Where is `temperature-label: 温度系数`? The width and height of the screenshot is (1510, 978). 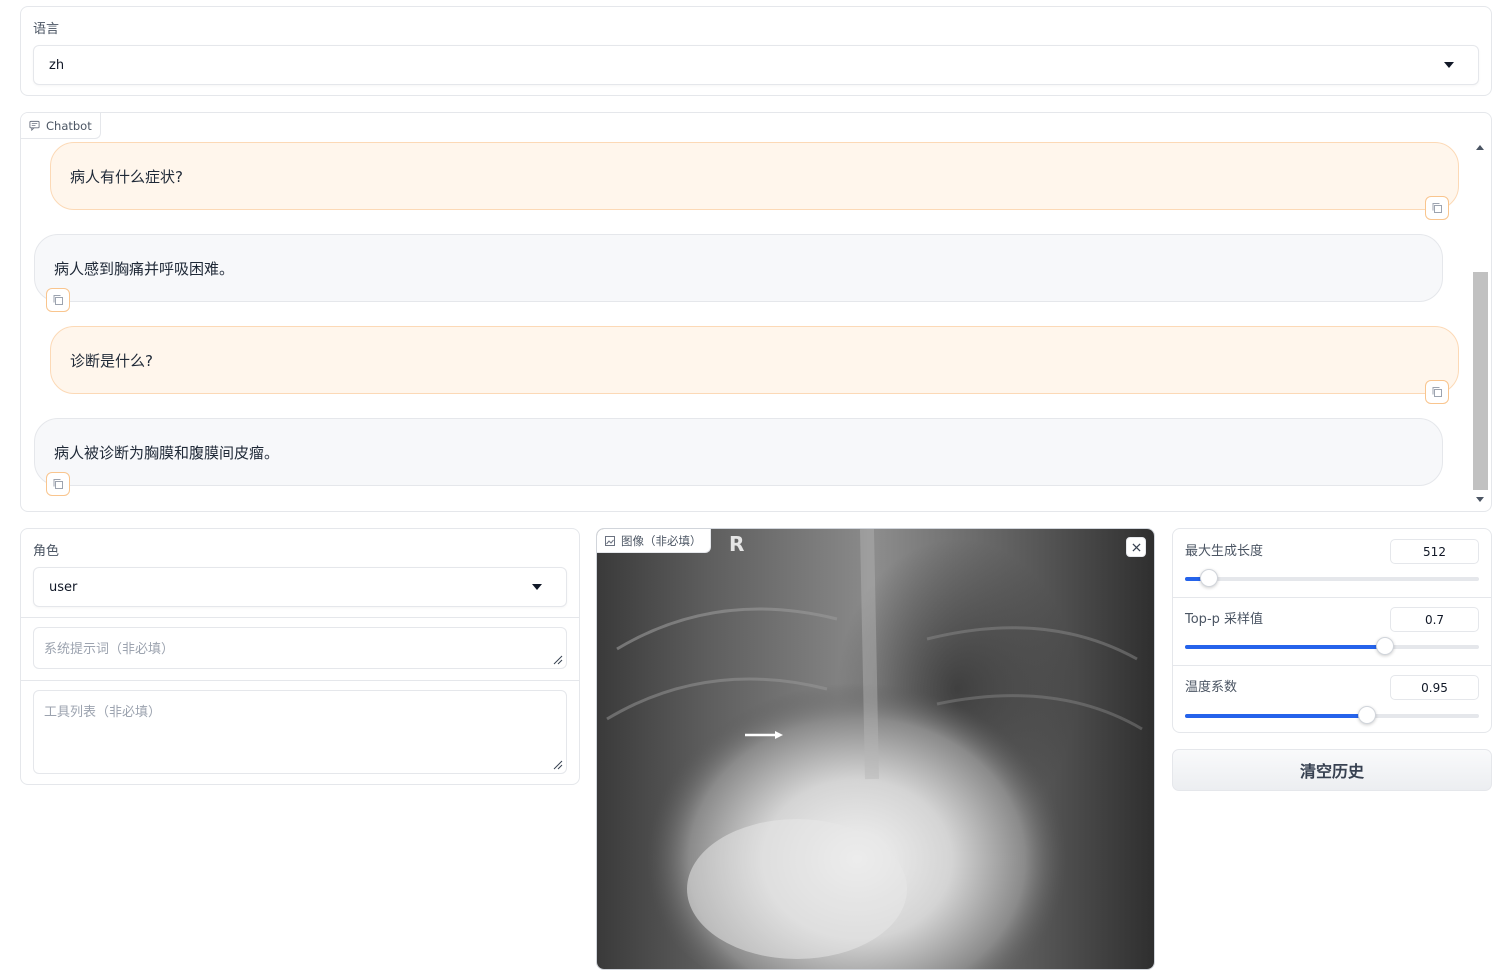 temperature-label: 温度系数 is located at coordinates (1211, 687).